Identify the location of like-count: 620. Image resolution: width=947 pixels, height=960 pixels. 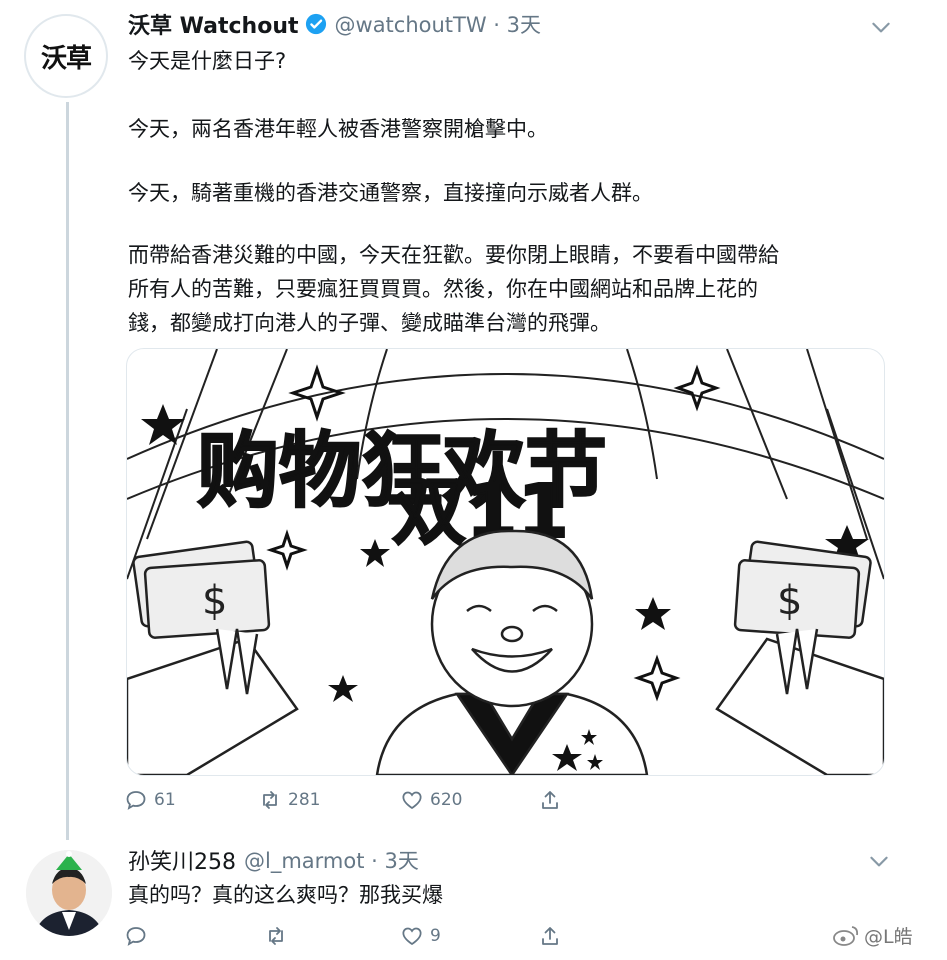
(446, 800).